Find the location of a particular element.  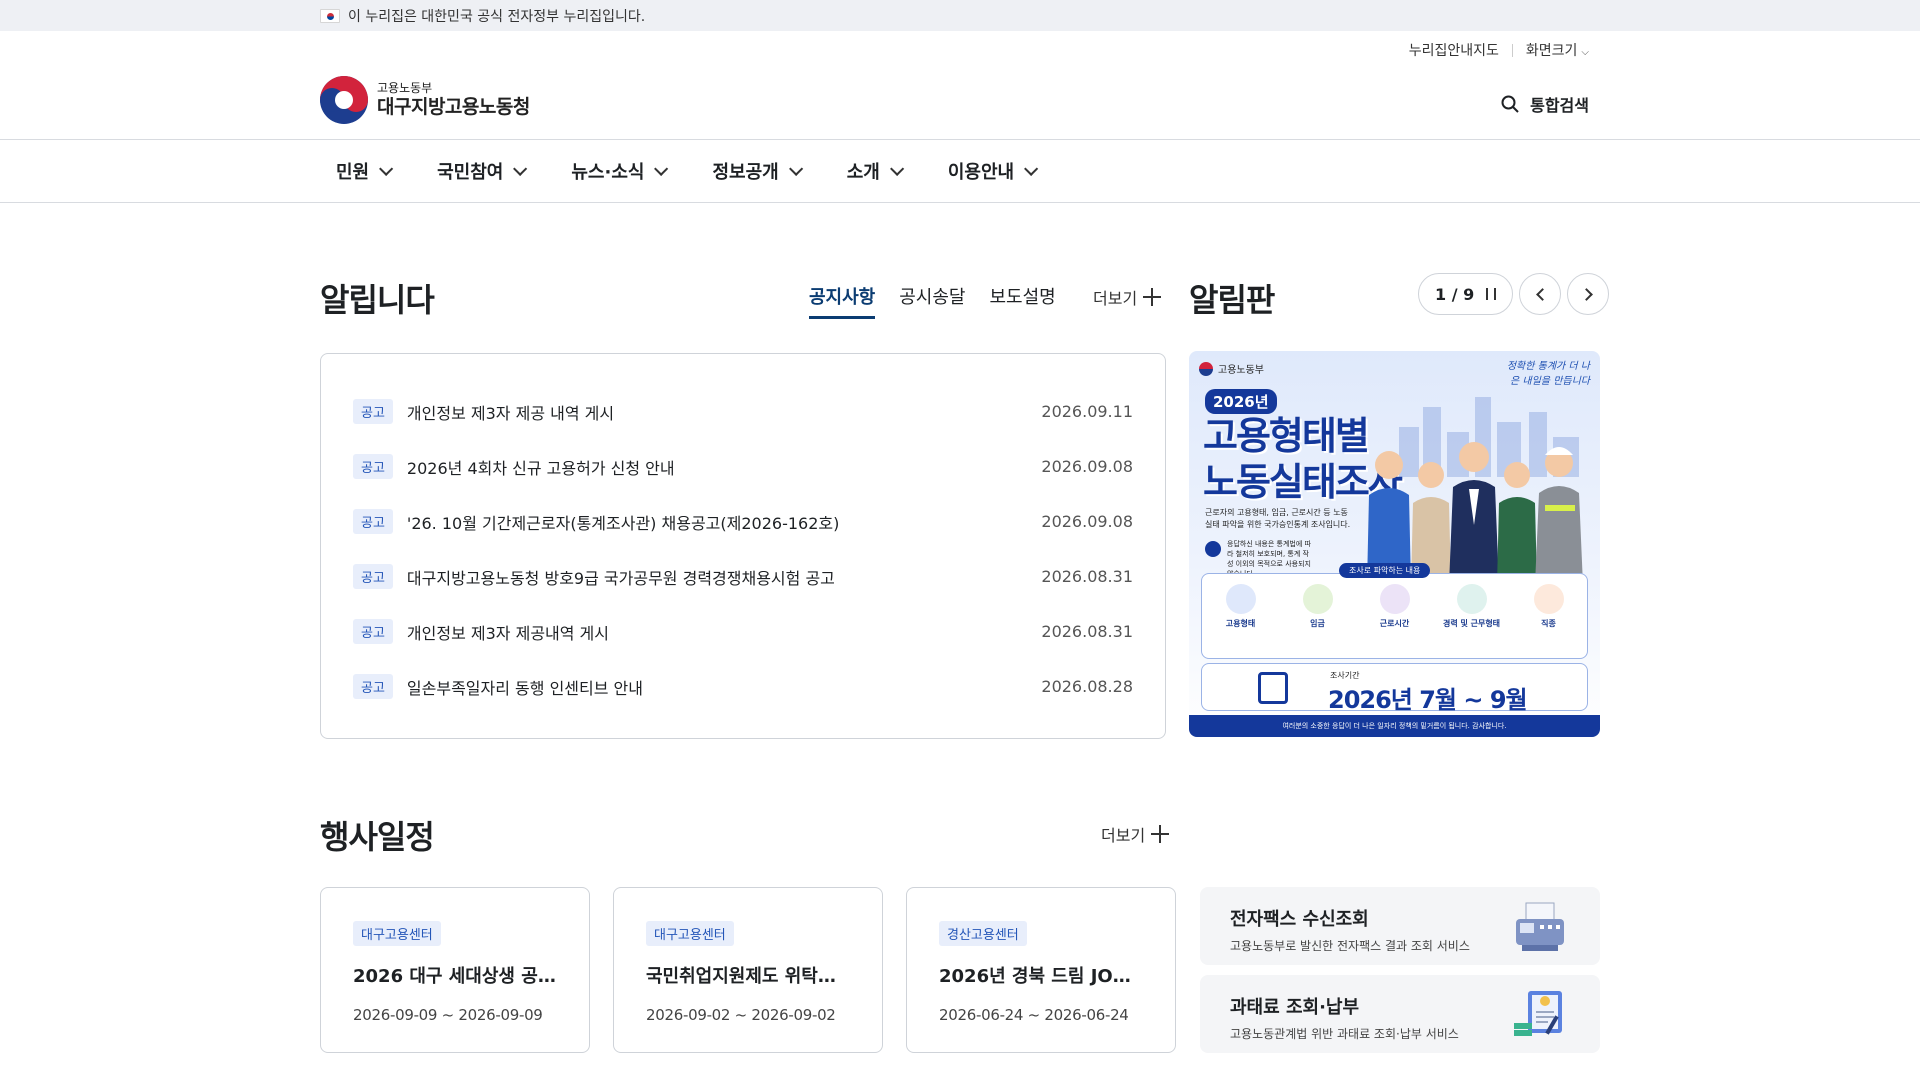

survey-item: 고용형태 is located at coordinates (1241, 606).